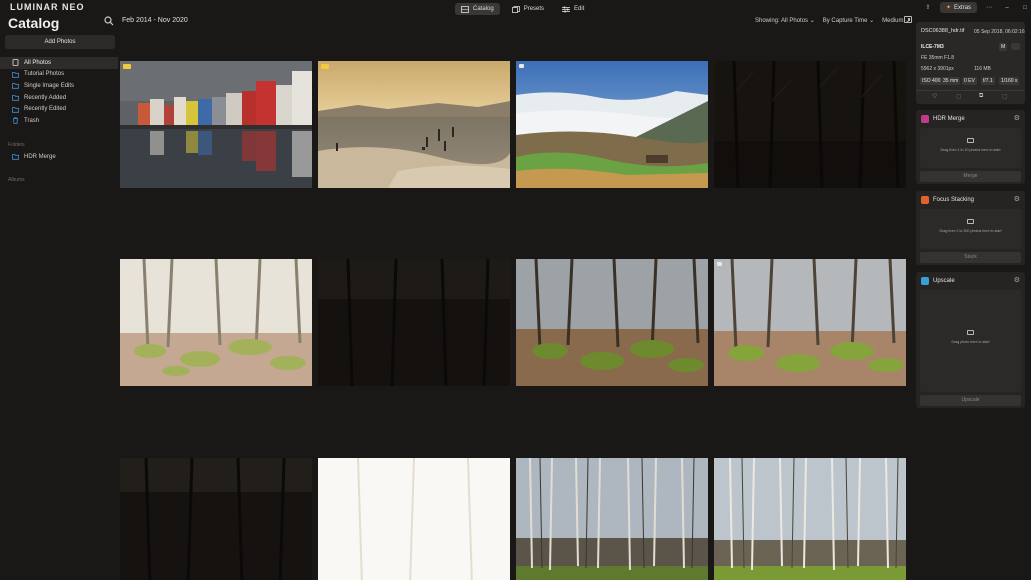 Image resolution: width=1031 pixels, height=580 pixels. I want to click on focus-stacking-header: Focus Stacking, so click(947, 200).